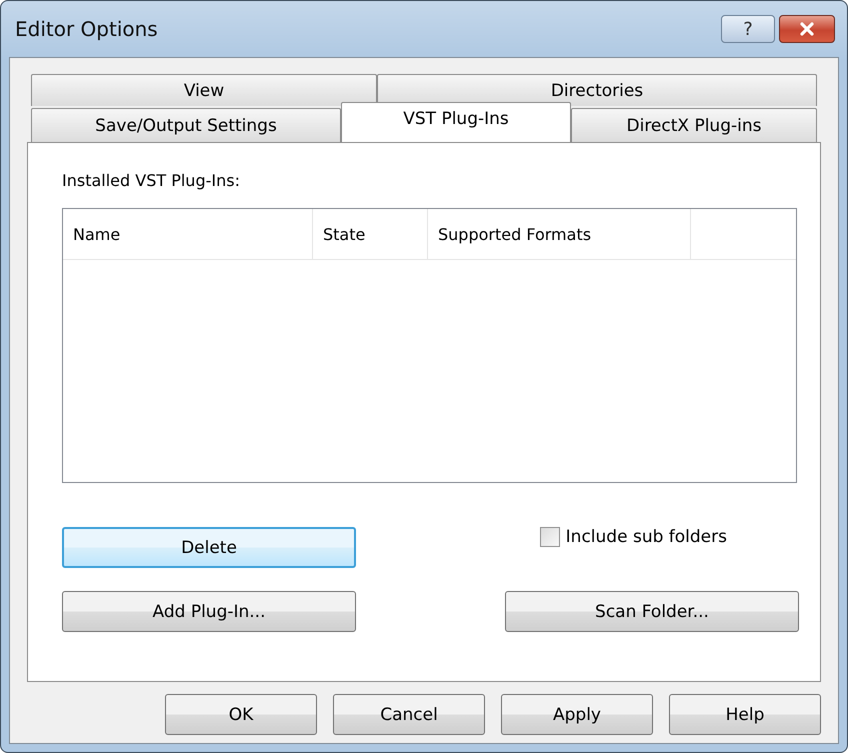 The image size is (848, 753). I want to click on checkbox, so click(550, 537).